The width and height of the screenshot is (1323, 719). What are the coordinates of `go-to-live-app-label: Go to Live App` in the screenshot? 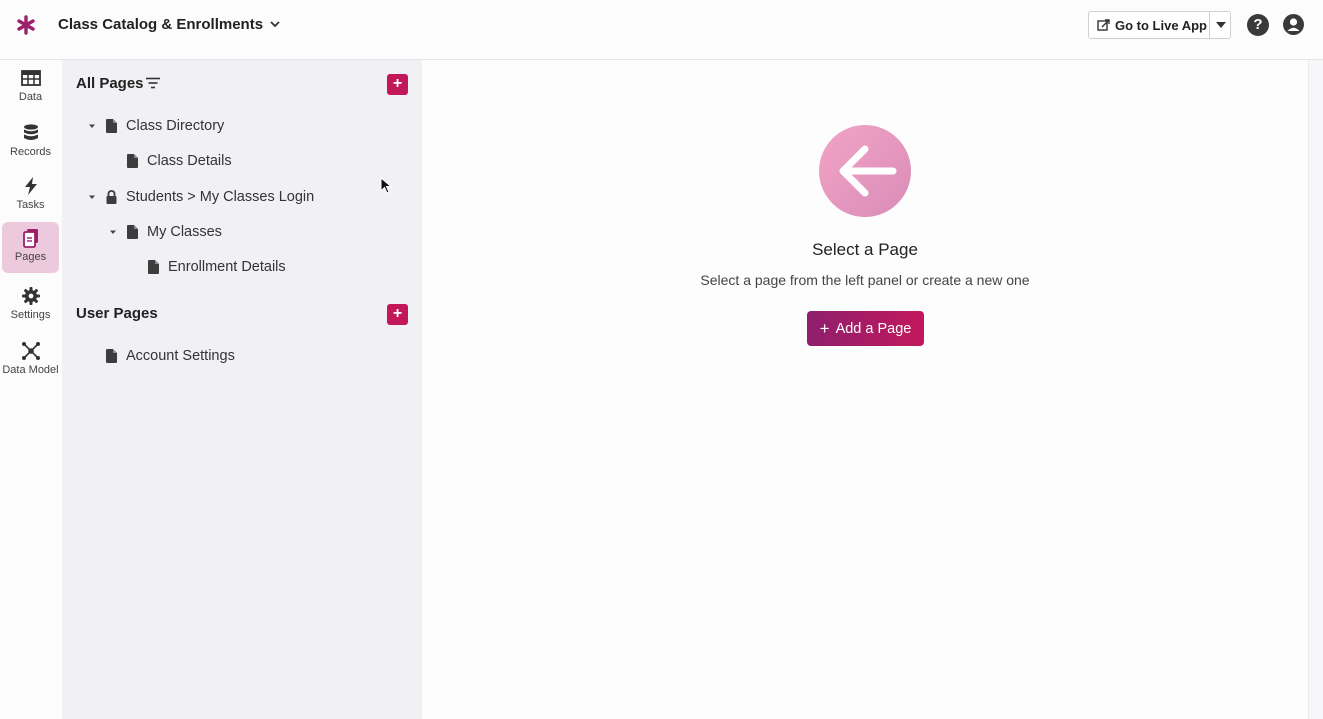 It's located at (1161, 25).